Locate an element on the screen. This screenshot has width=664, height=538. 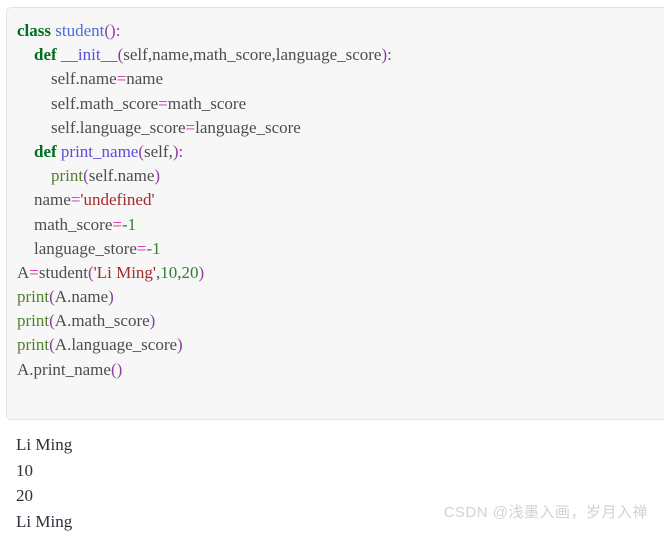
output-line: Li Ming is located at coordinates (44, 444).